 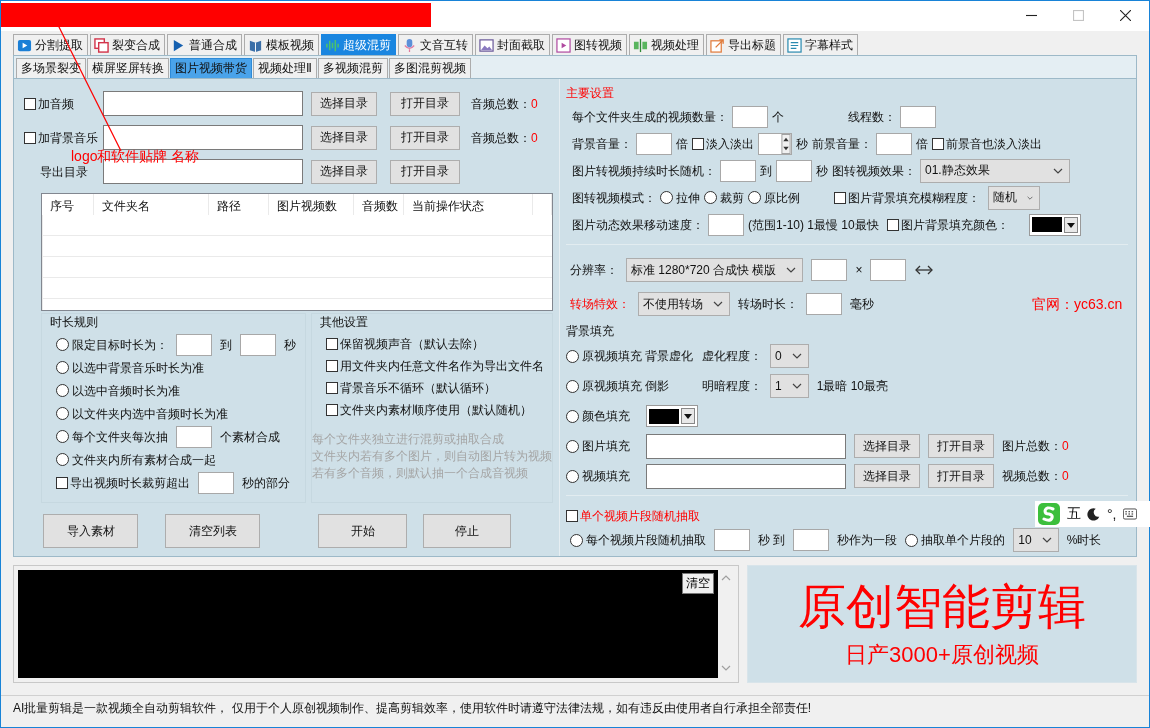 What do you see at coordinates (602, 476) in the screenshot?
I see `radio-button: 视频填充` at bounding box center [602, 476].